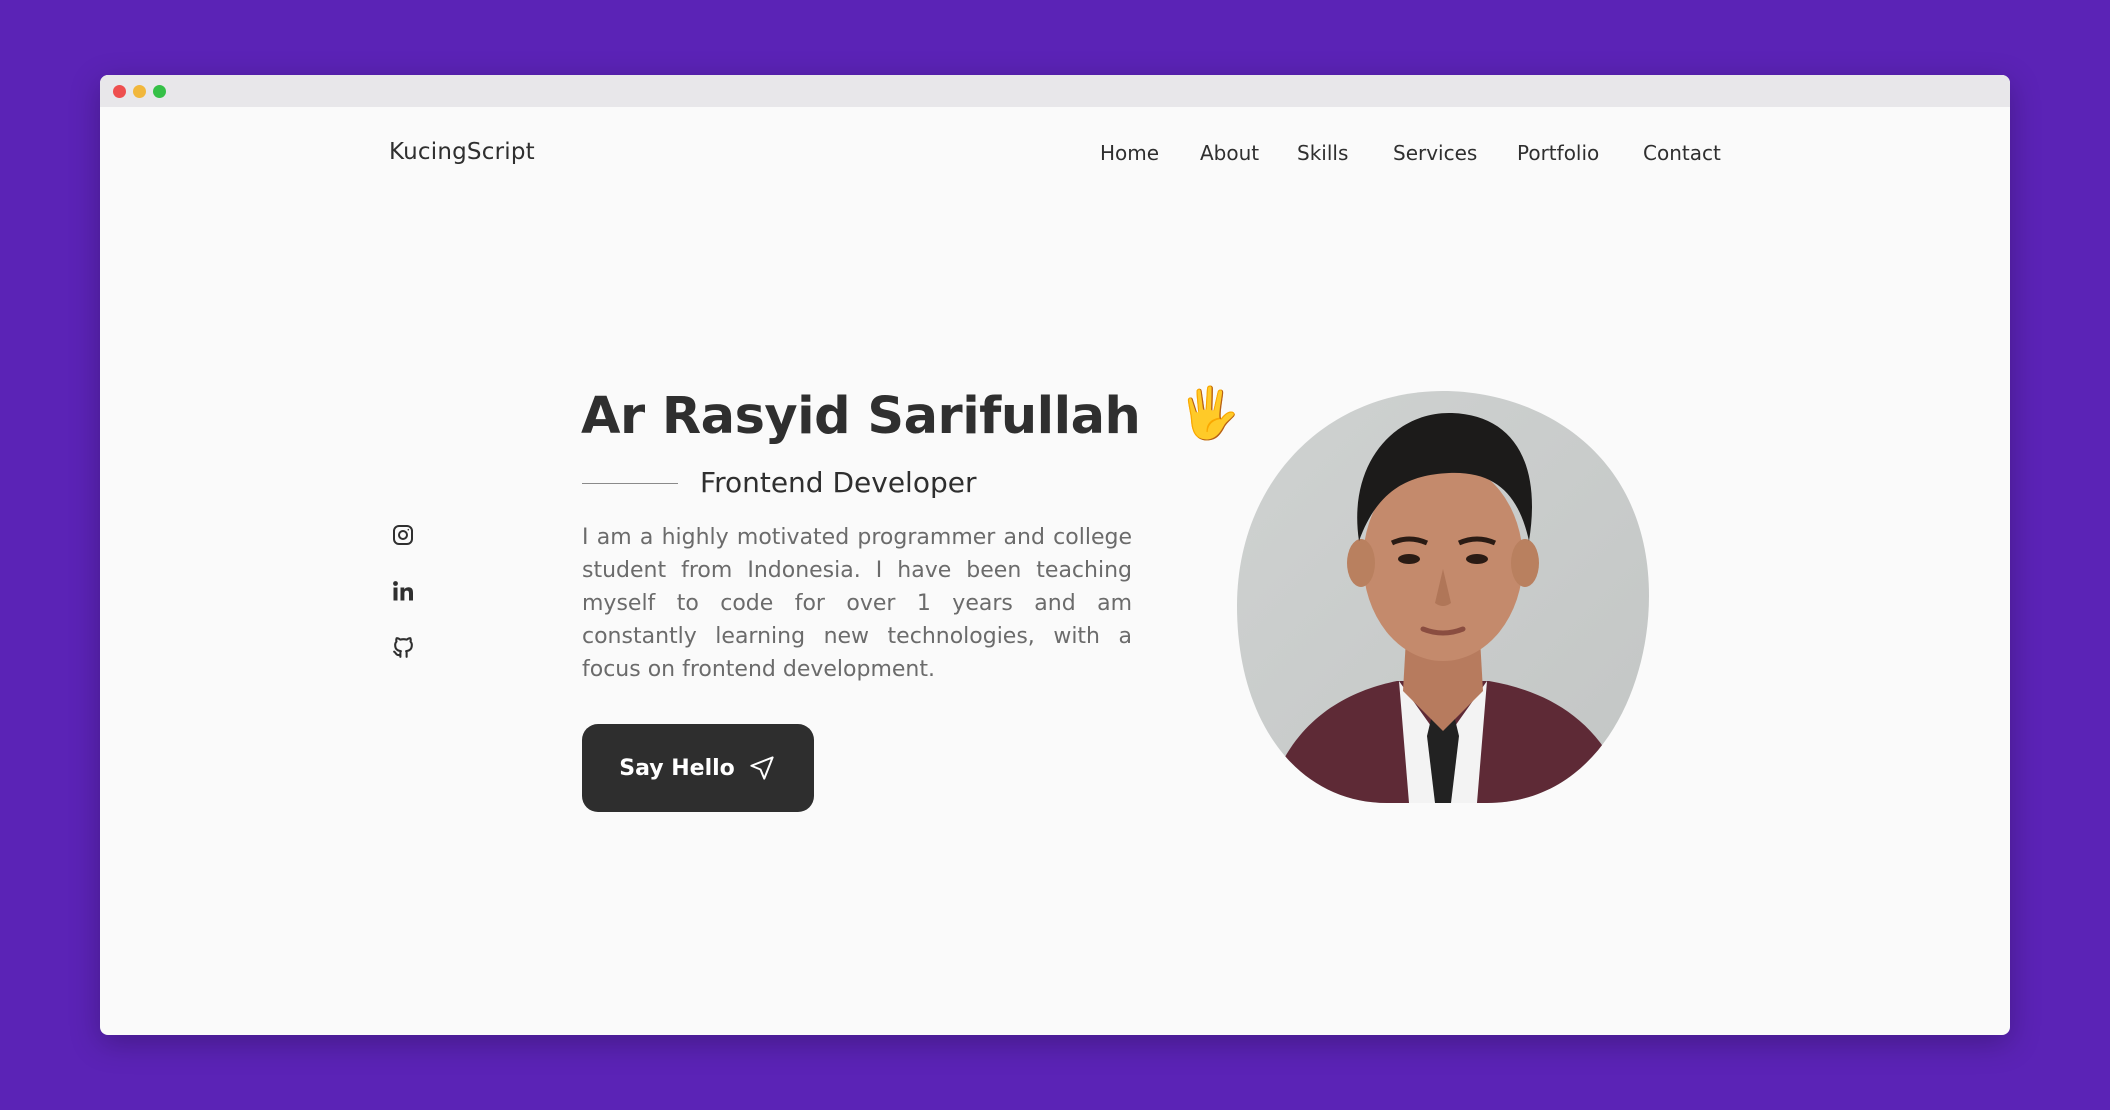  Describe the element at coordinates (403, 591) in the screenshot. I see `linkedin-icon` at that location.